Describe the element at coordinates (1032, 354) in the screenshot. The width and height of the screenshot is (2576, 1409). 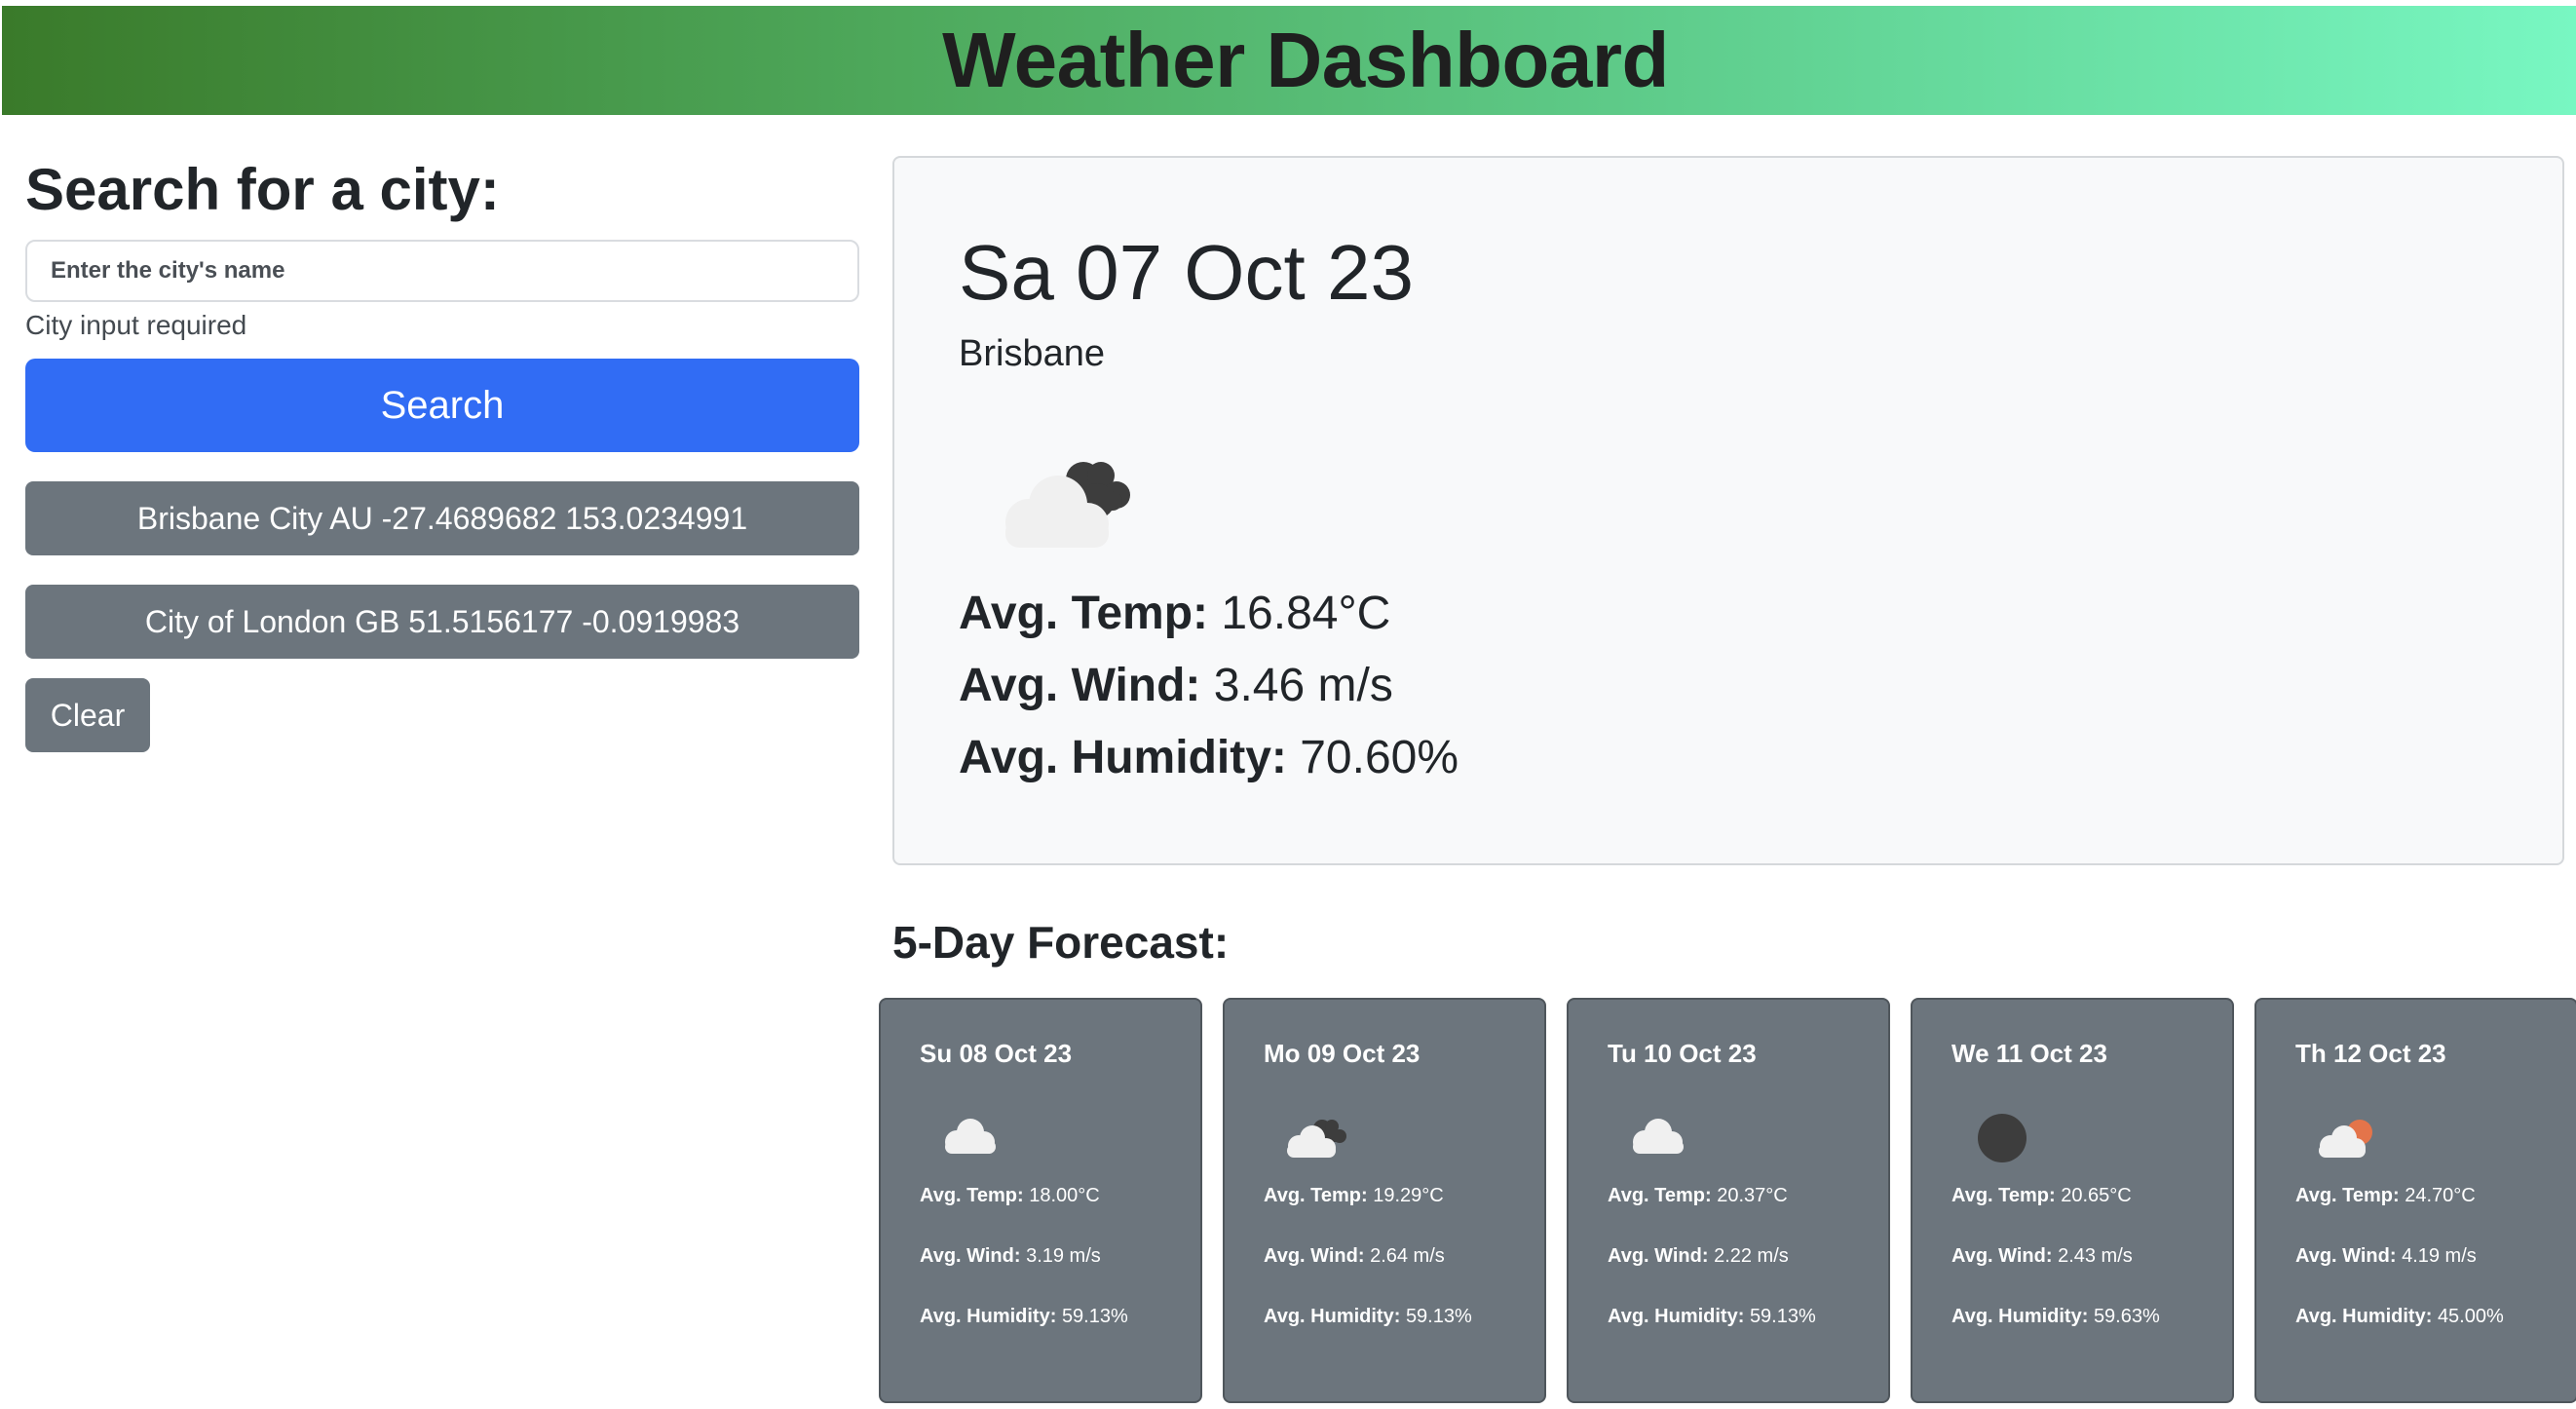
I see `current-city: Brisbane` at that location.